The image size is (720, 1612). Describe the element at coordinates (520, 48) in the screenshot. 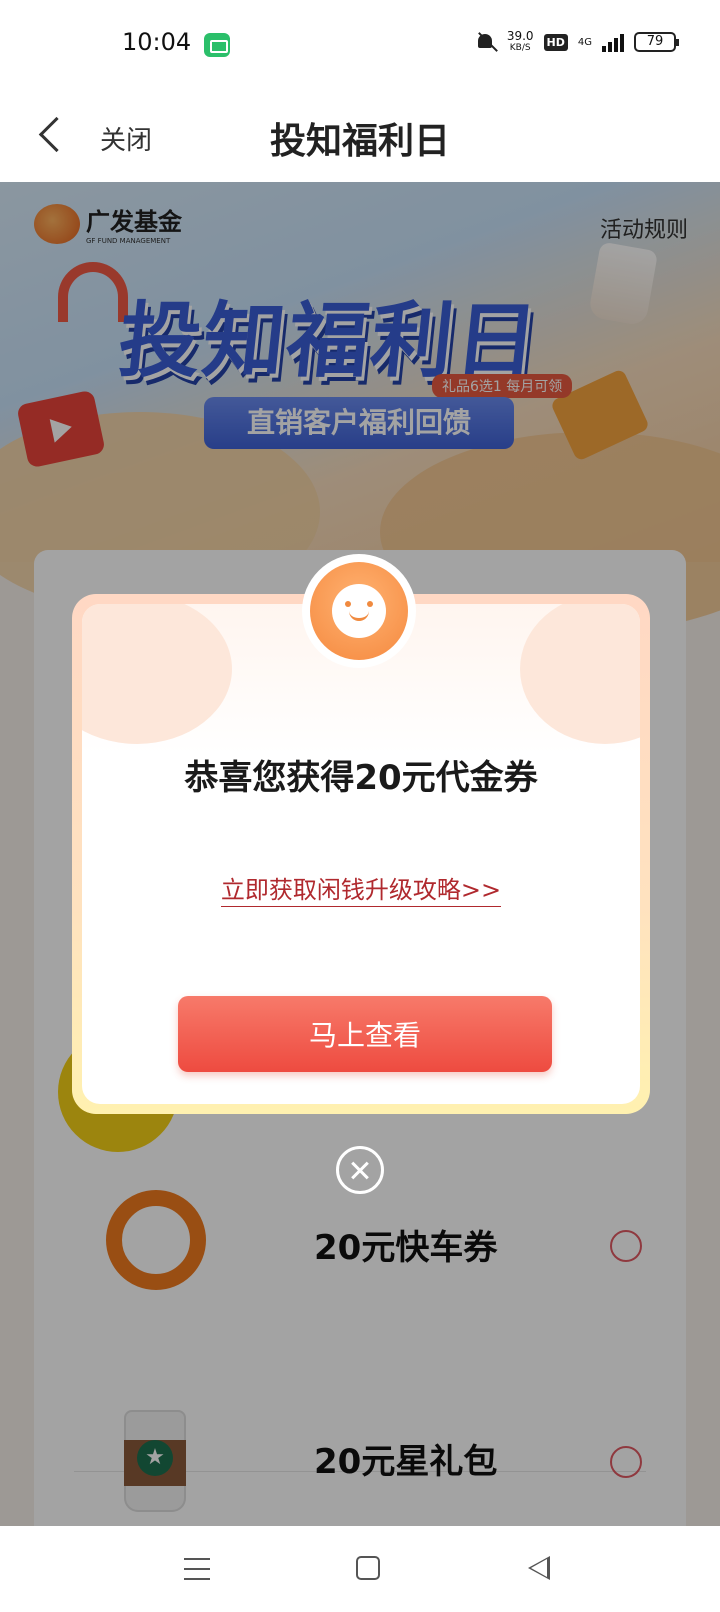

I see `net-speed-unit: KB/S` at that location.